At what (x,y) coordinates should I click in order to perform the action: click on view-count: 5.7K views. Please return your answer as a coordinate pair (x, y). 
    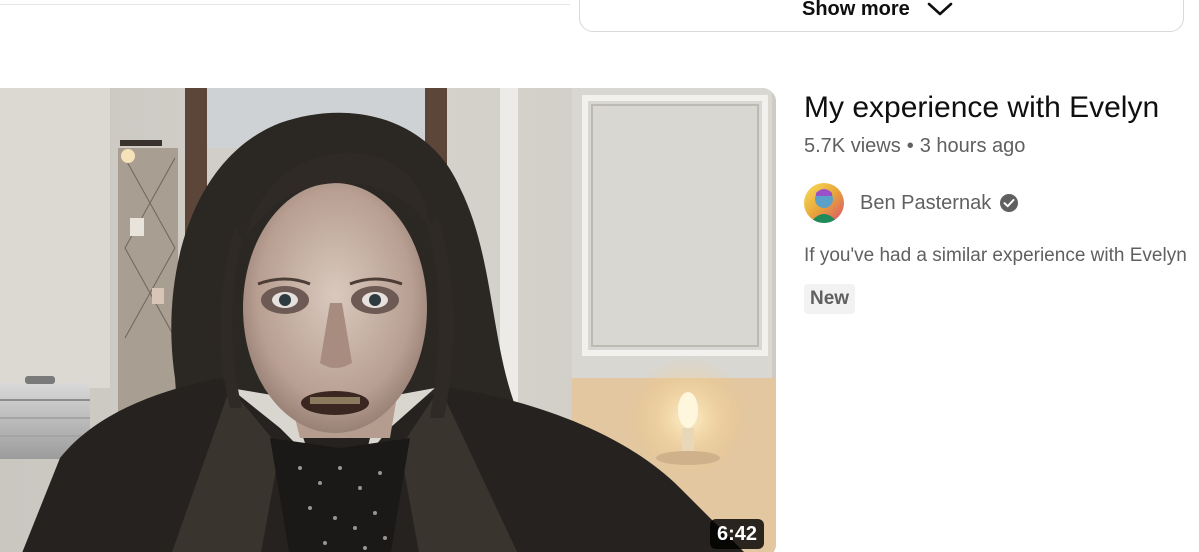
    Looking at the image, I should click on (852, 146).